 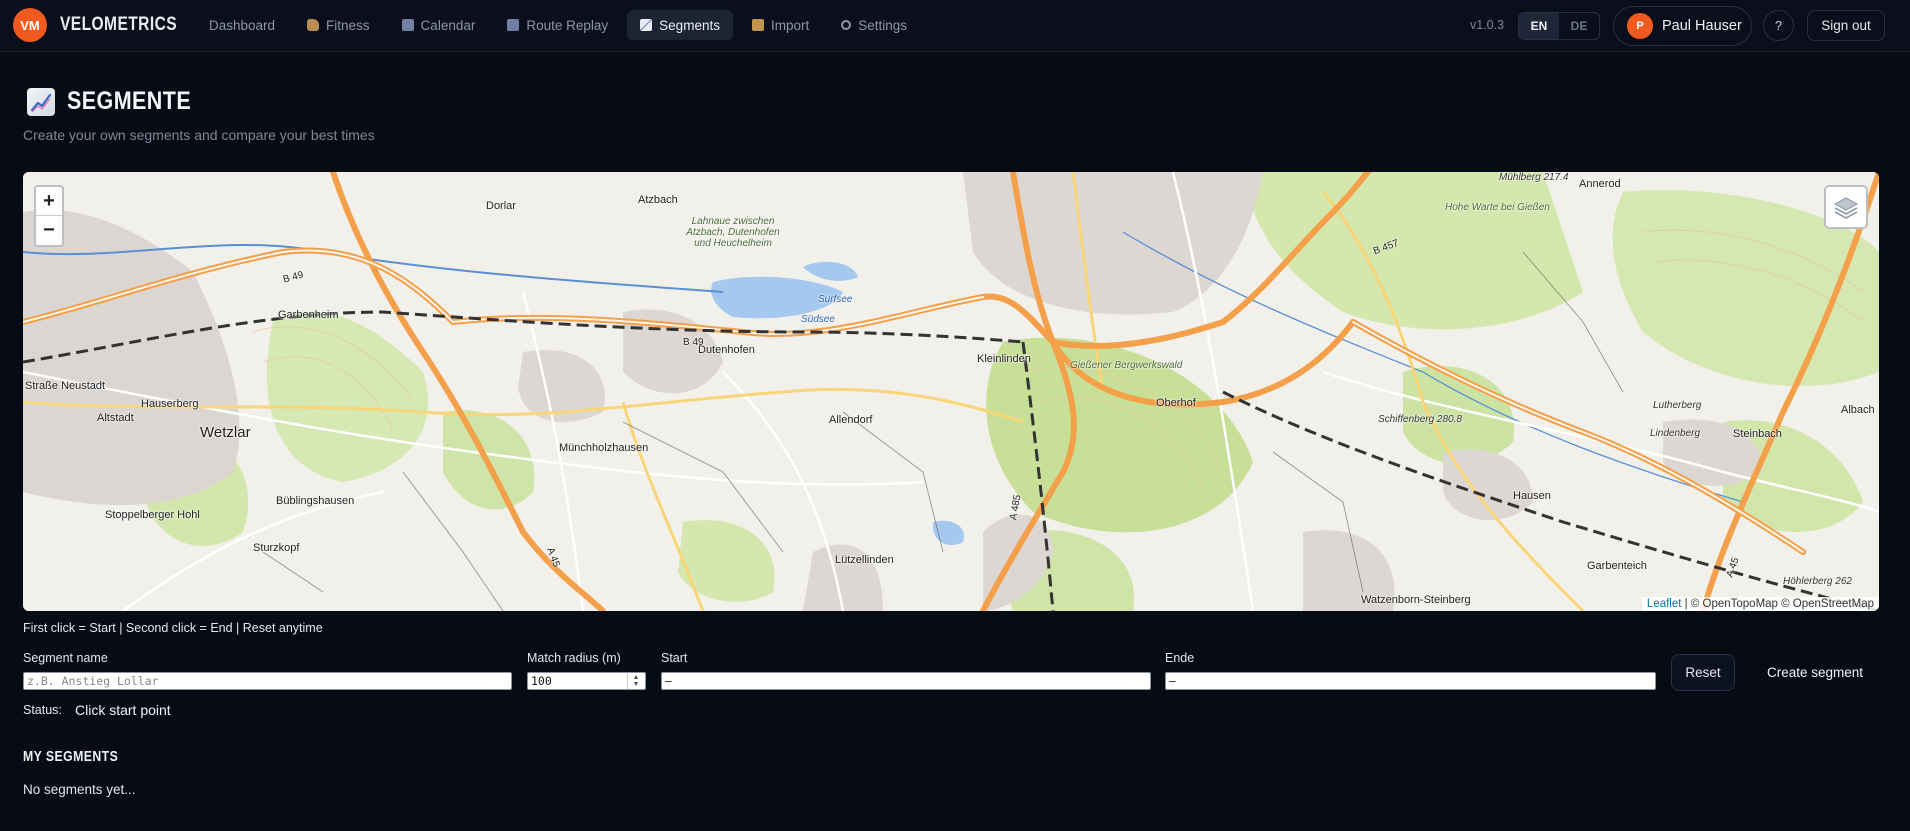 I want to click on map-label: Surfsee, so click(x=835, y=299).